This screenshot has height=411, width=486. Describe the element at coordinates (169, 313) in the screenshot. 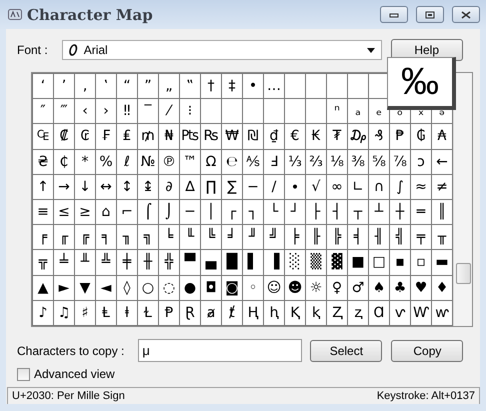

I see `character-cell: Ᵽ` at that location.